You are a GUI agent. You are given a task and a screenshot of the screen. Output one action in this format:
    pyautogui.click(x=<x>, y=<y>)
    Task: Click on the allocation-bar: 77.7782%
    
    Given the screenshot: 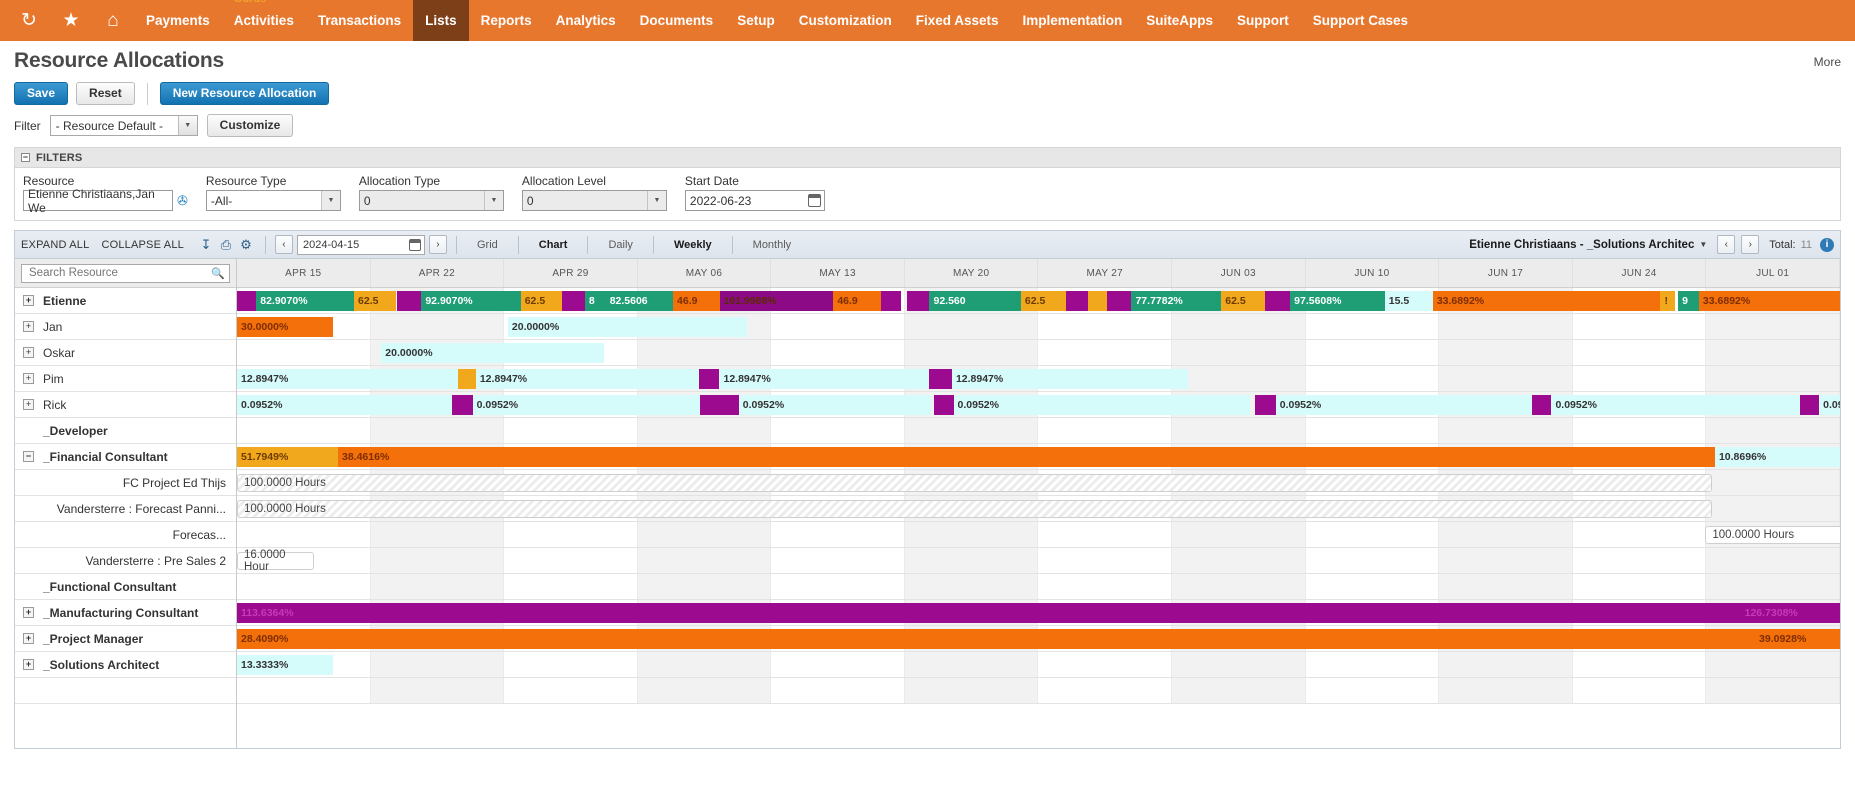 What is the action you would take?
    pyautogui.click(x=1176, y=301)
    